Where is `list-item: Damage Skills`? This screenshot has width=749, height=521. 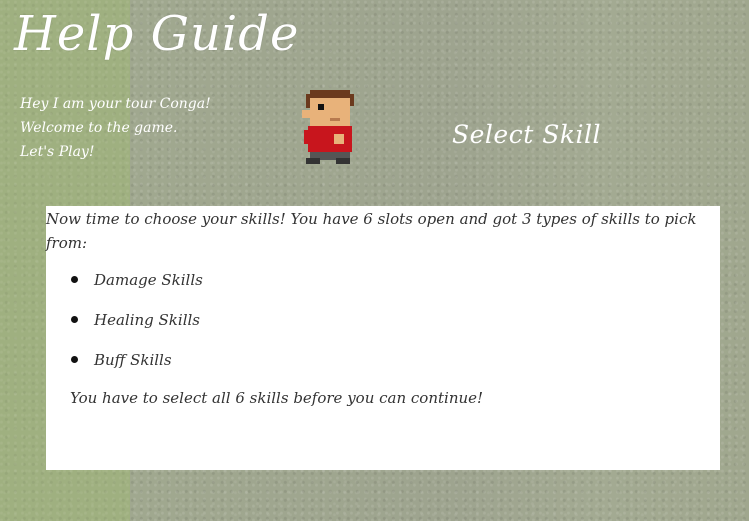
list-item: Damage Skills is located at coordinates (124, 284).